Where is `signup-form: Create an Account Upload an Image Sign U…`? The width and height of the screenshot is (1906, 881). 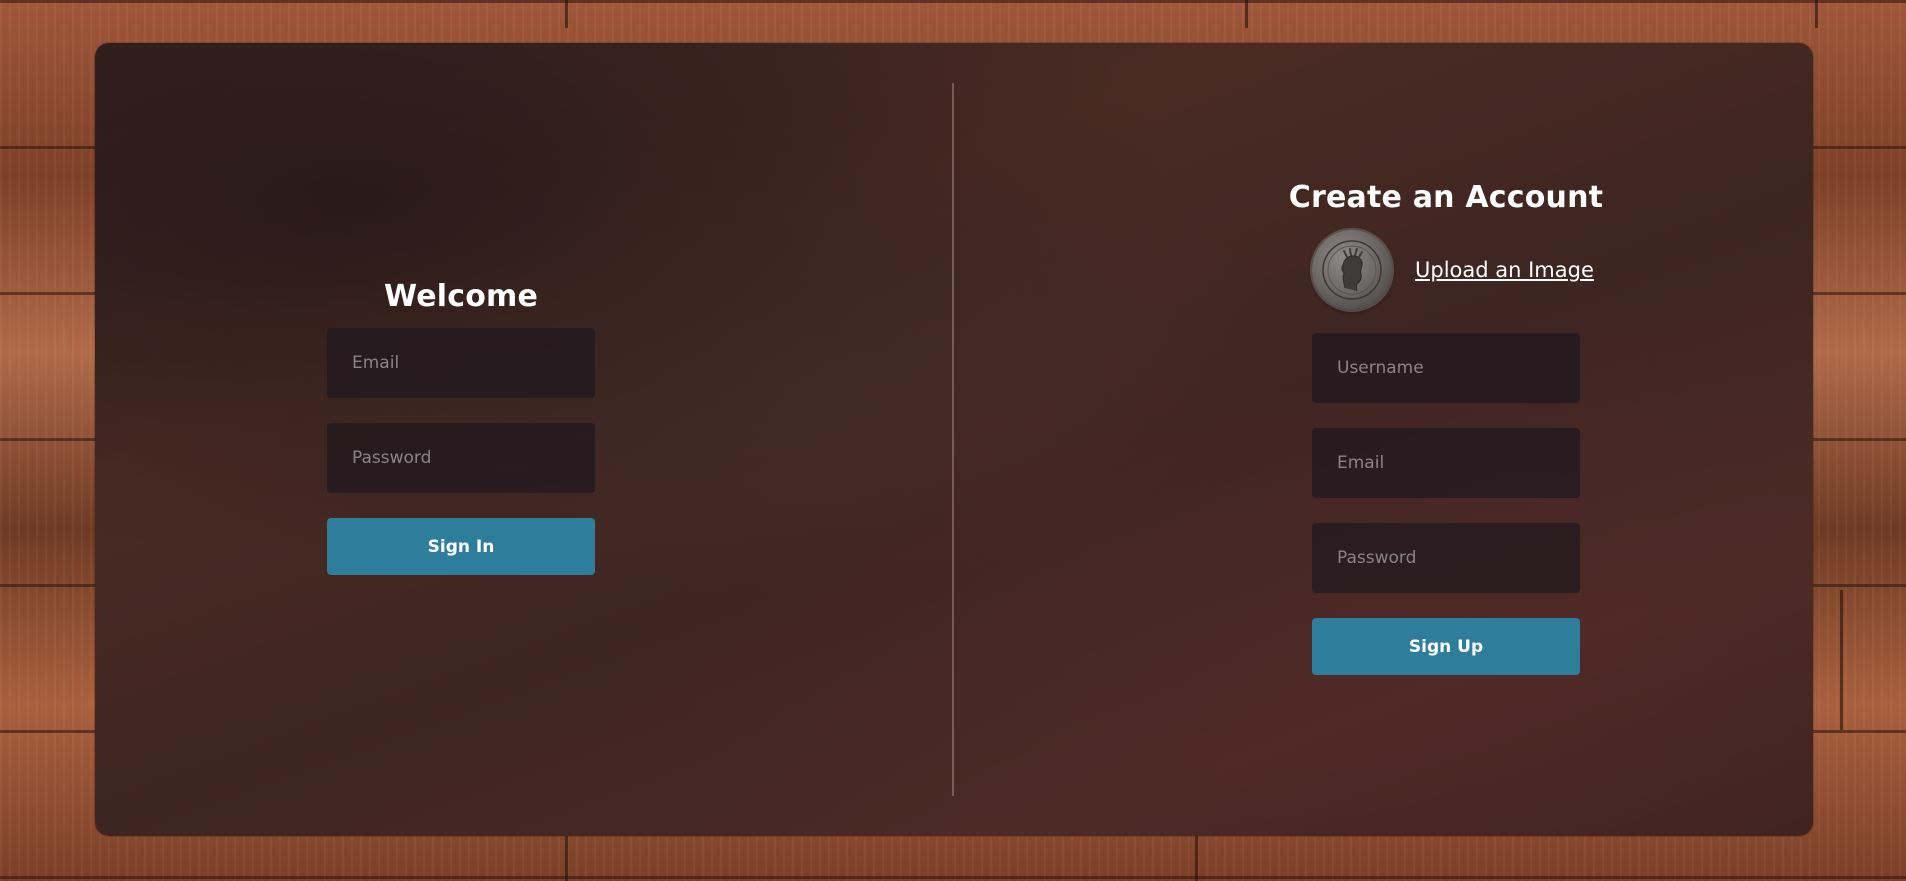
signup-form: Create an Account Upload an Image Sign U… is located at coordinates (1446, 425).